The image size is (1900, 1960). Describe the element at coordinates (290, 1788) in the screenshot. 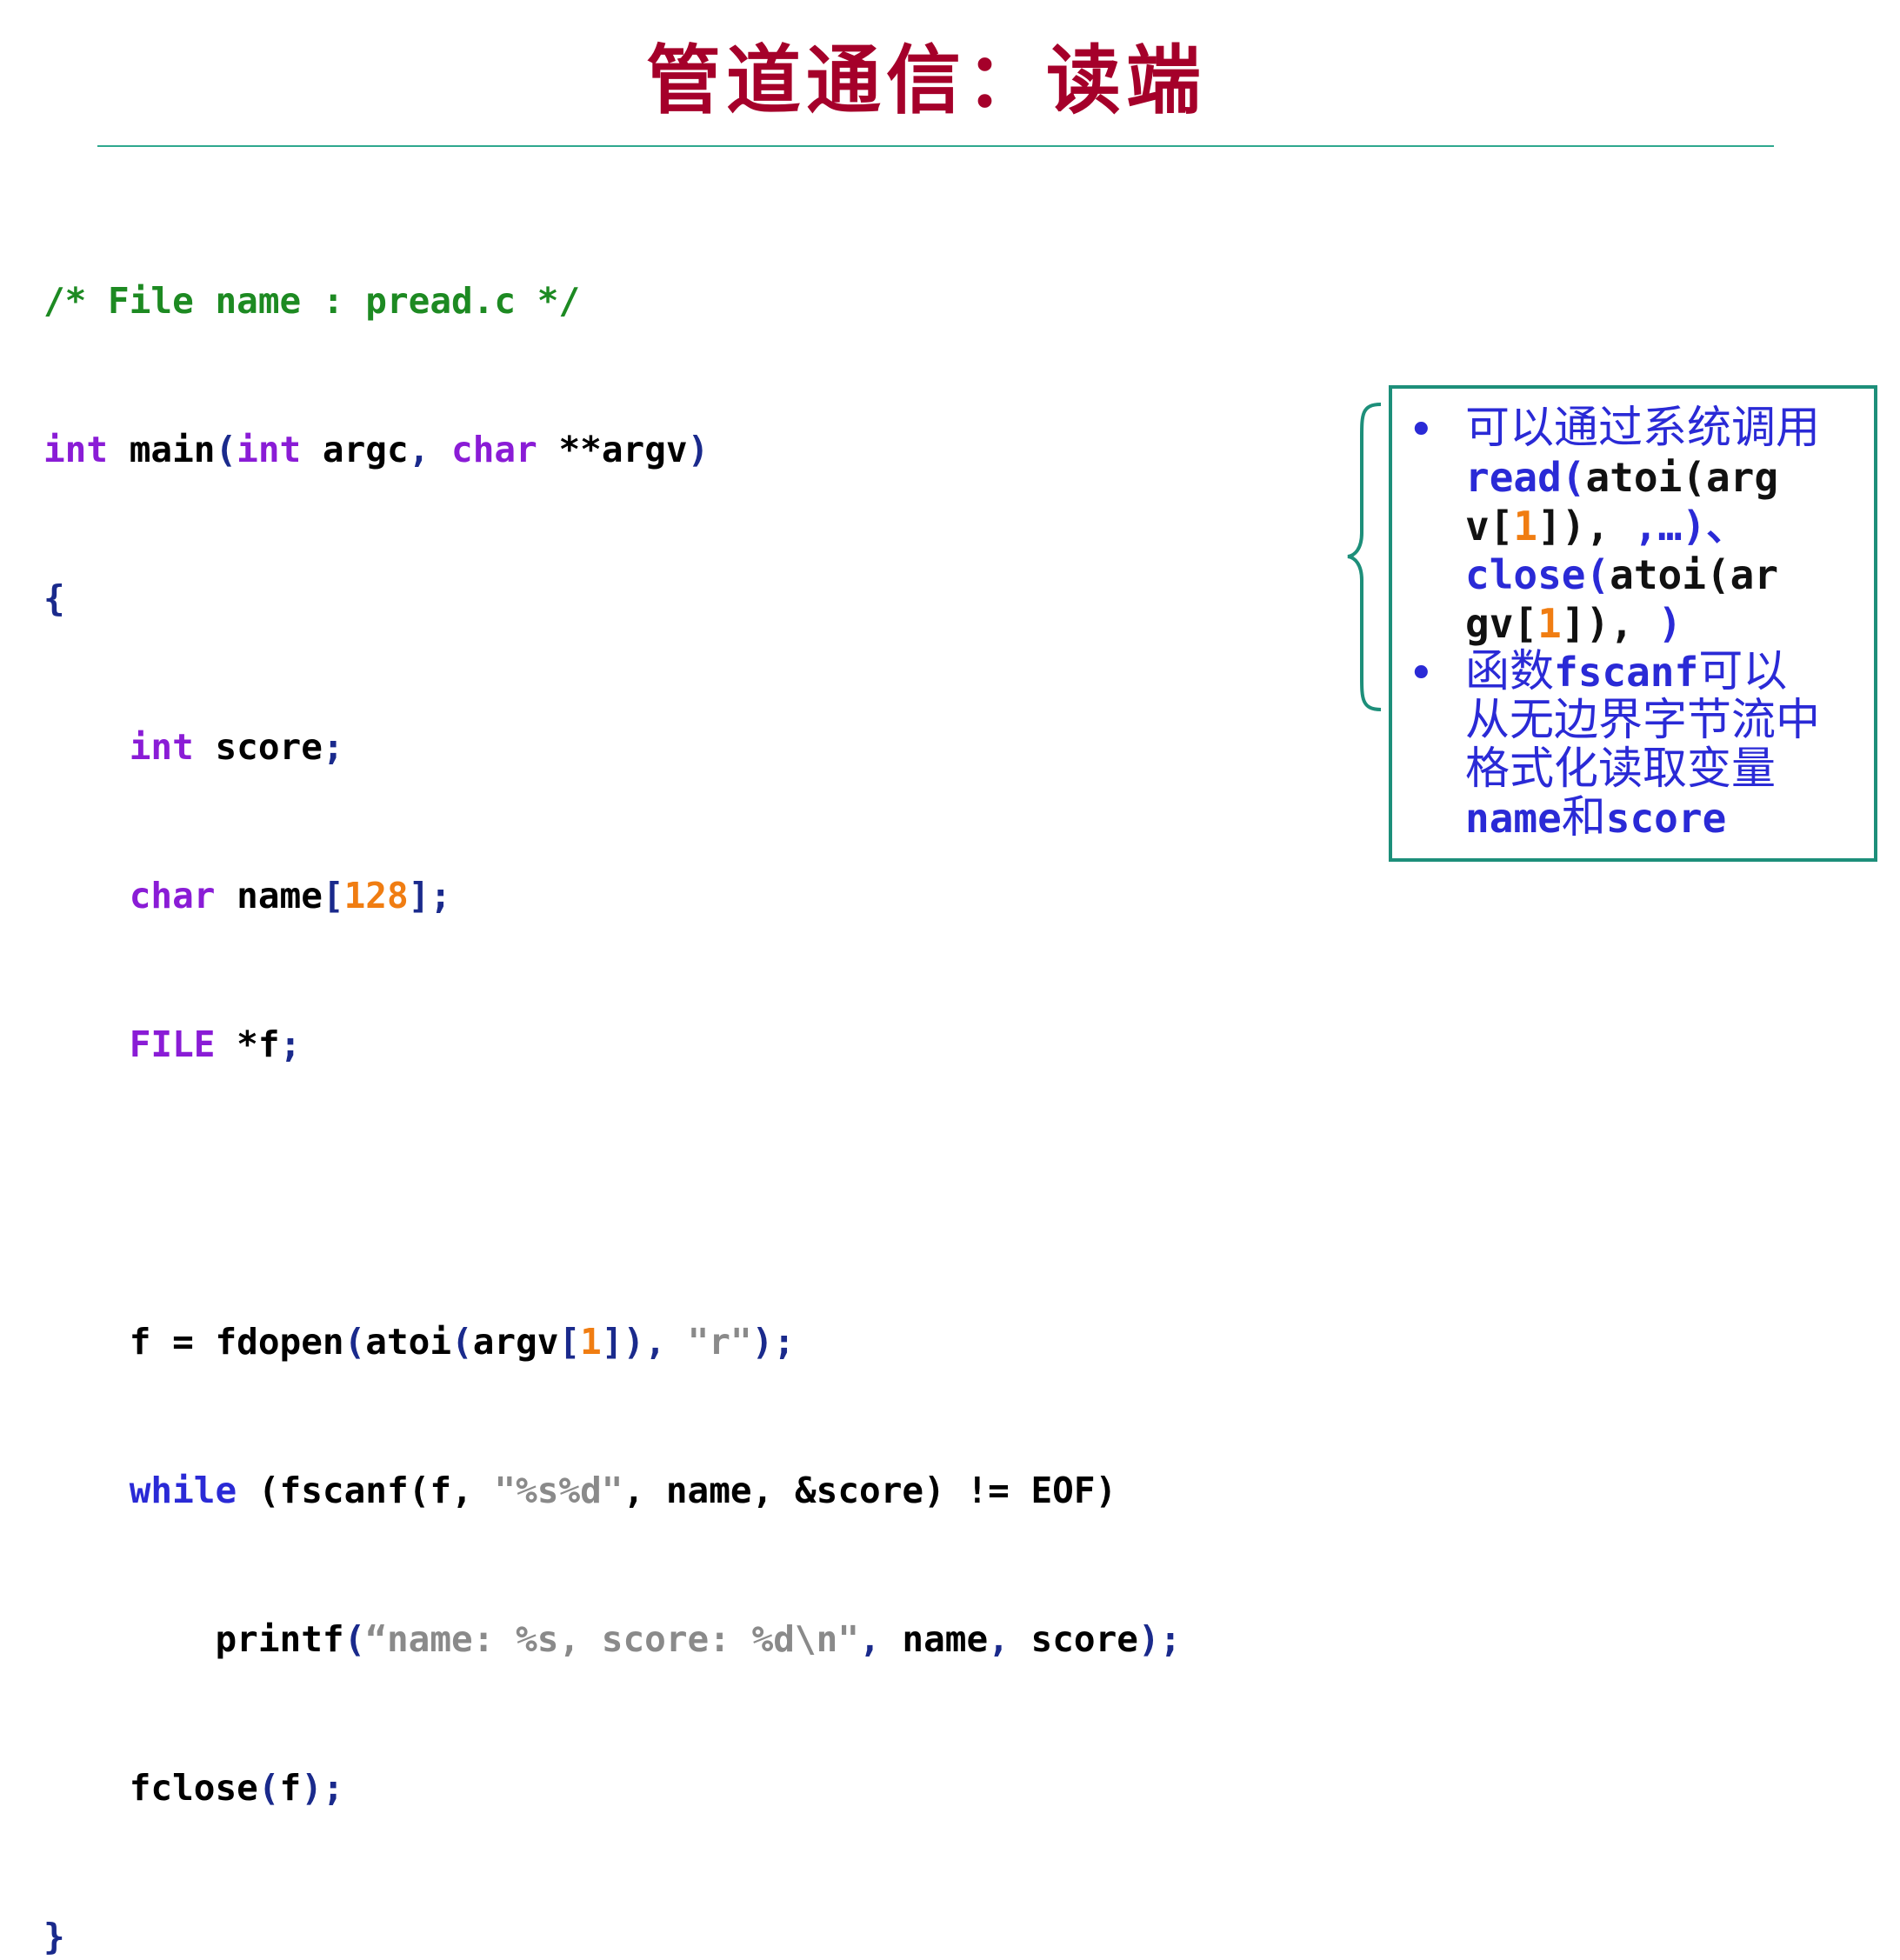

I see `code-text: f` at that location.